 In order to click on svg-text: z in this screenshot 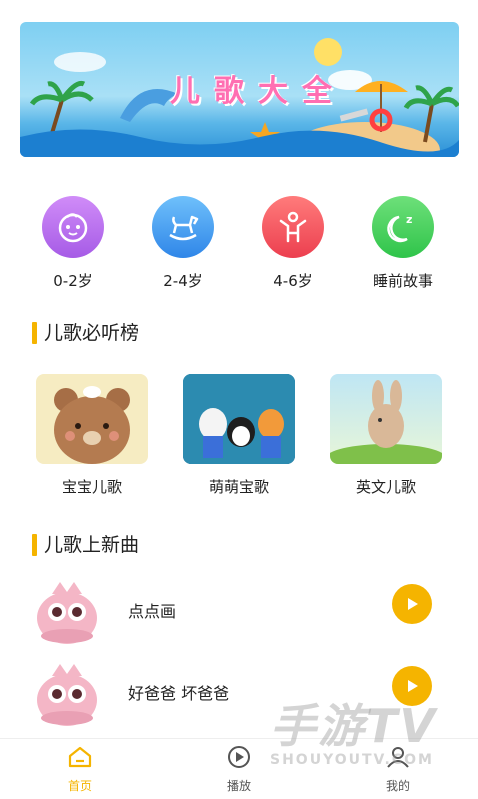, I will do `click(409, 219)`.